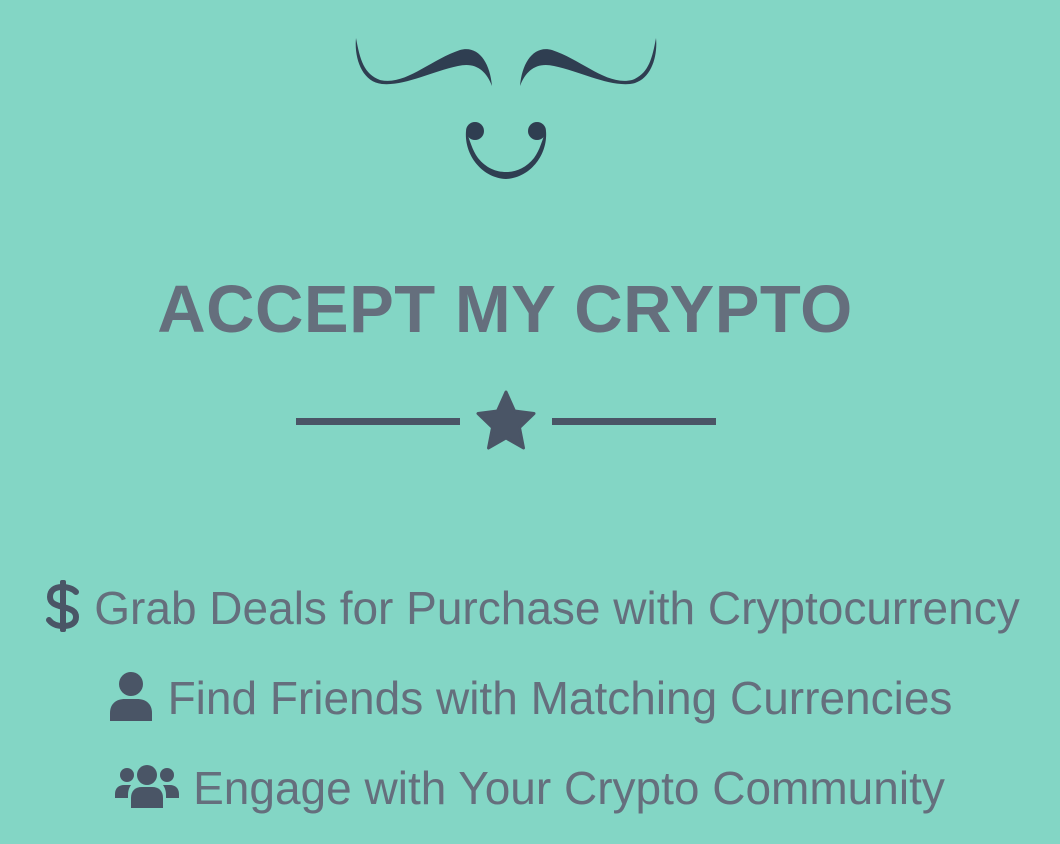 Image resolution: width=1060 pixels, height=844 pixels. What do you see at coordinates (505, 309) in the screenshot?
I see `page-title: ACCEPT MY CRYPTO` at bounding box center [505, 309].